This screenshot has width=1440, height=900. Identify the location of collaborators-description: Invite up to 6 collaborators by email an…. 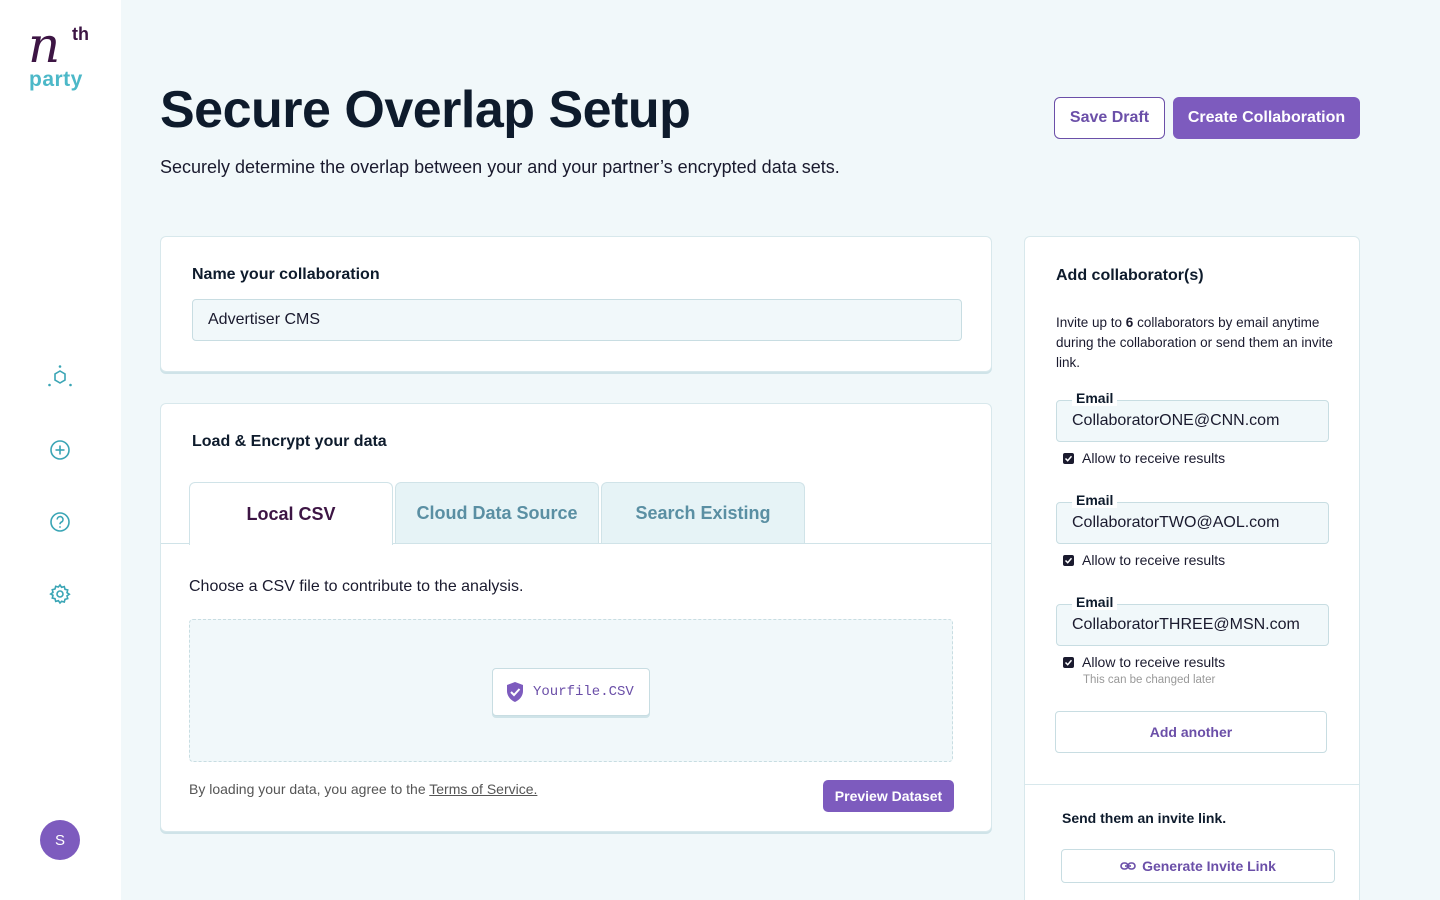
(1196, 343).